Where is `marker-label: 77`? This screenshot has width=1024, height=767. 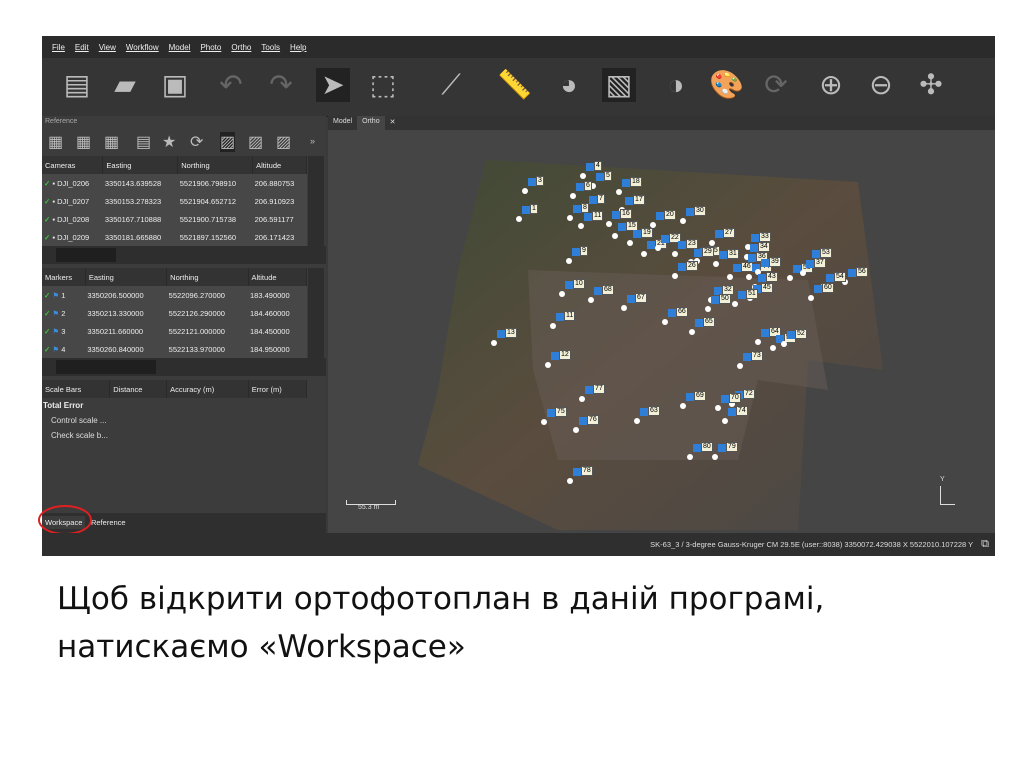 marker-label: 77 is located at coordinates (599, 389).